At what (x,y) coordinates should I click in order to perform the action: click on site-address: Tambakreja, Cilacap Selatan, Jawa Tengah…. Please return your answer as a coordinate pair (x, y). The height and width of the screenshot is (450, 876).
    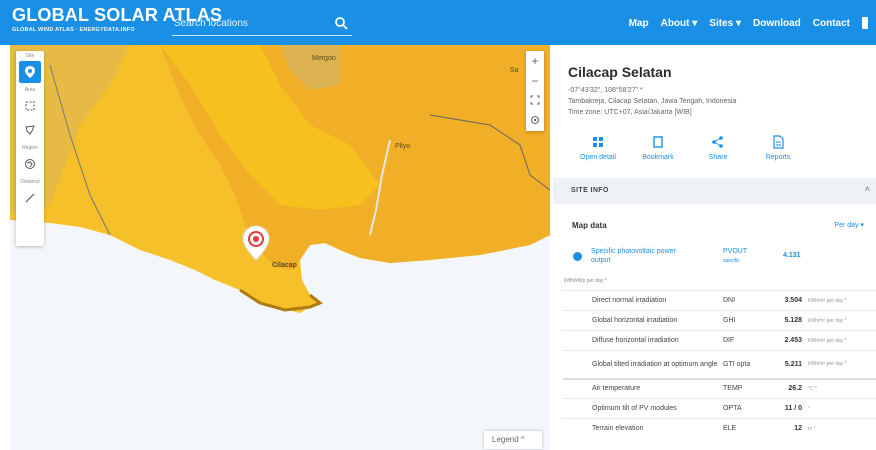
    Looking at the image, I should click on (652, 101).